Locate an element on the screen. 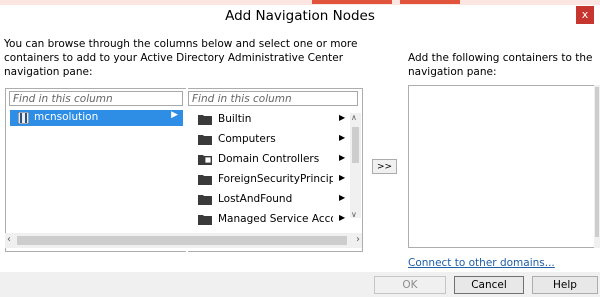 The image size is (600, 297). cancel-button: Cancel is located at coordinates (489, 285).